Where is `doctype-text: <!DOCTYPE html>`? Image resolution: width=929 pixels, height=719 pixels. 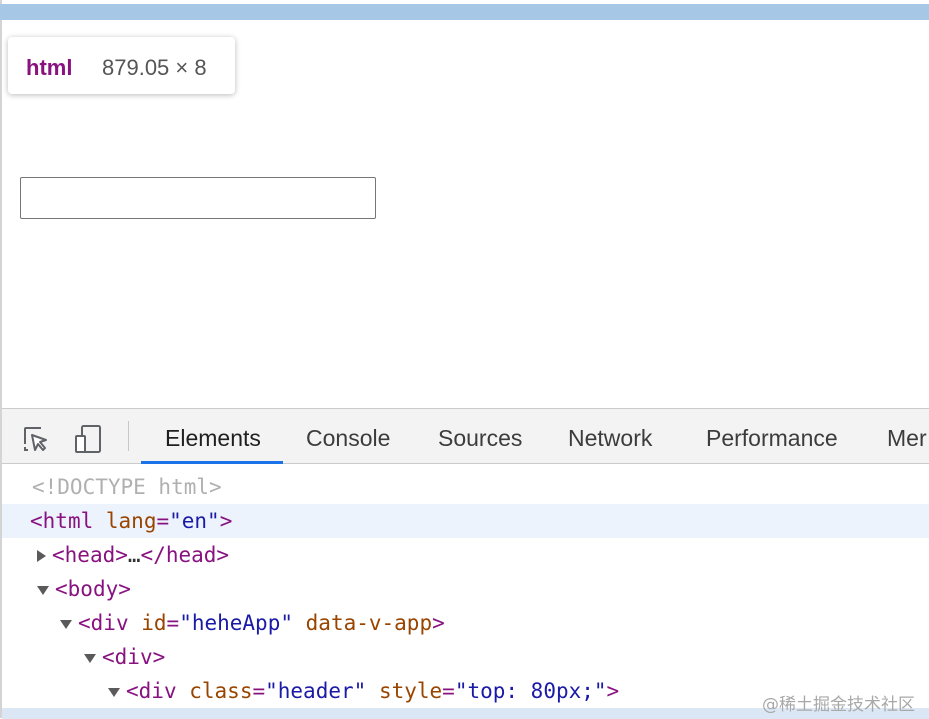 doctype-text: <!DOCTYPE html> is located at coordinates (127, 487).